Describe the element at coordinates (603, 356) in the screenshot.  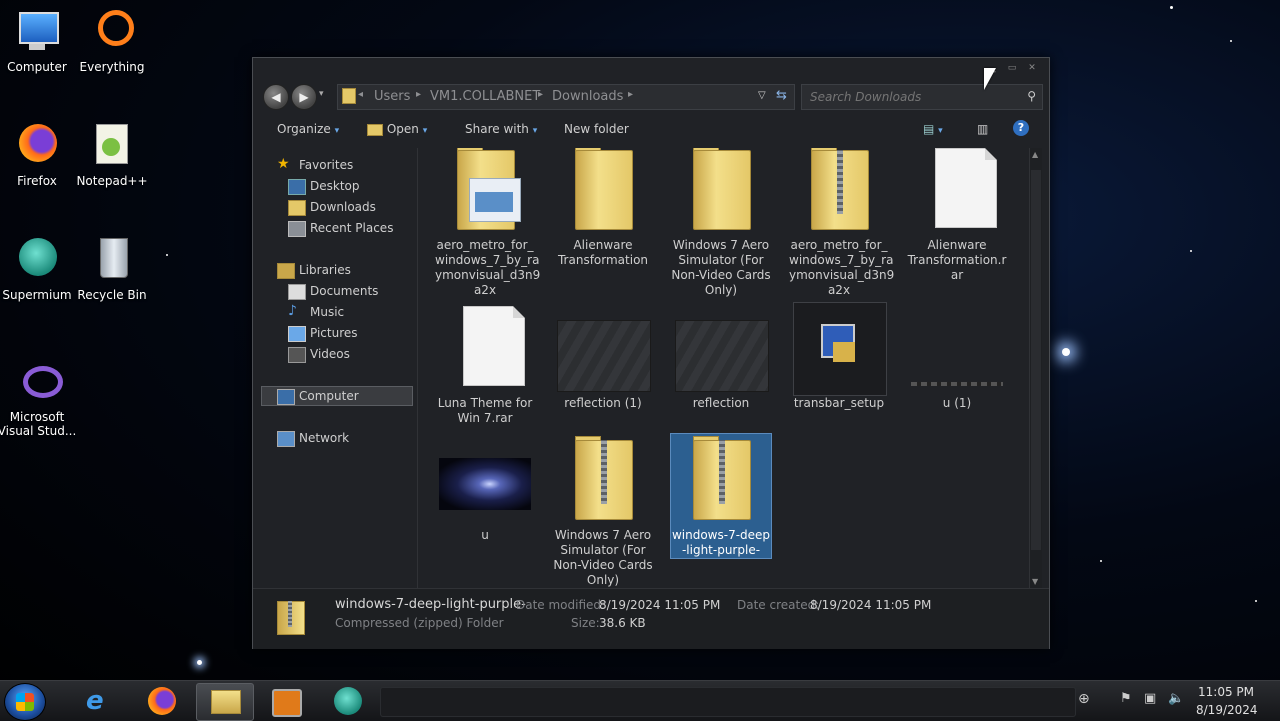
I see `file-item: reflection (1)` at that location.